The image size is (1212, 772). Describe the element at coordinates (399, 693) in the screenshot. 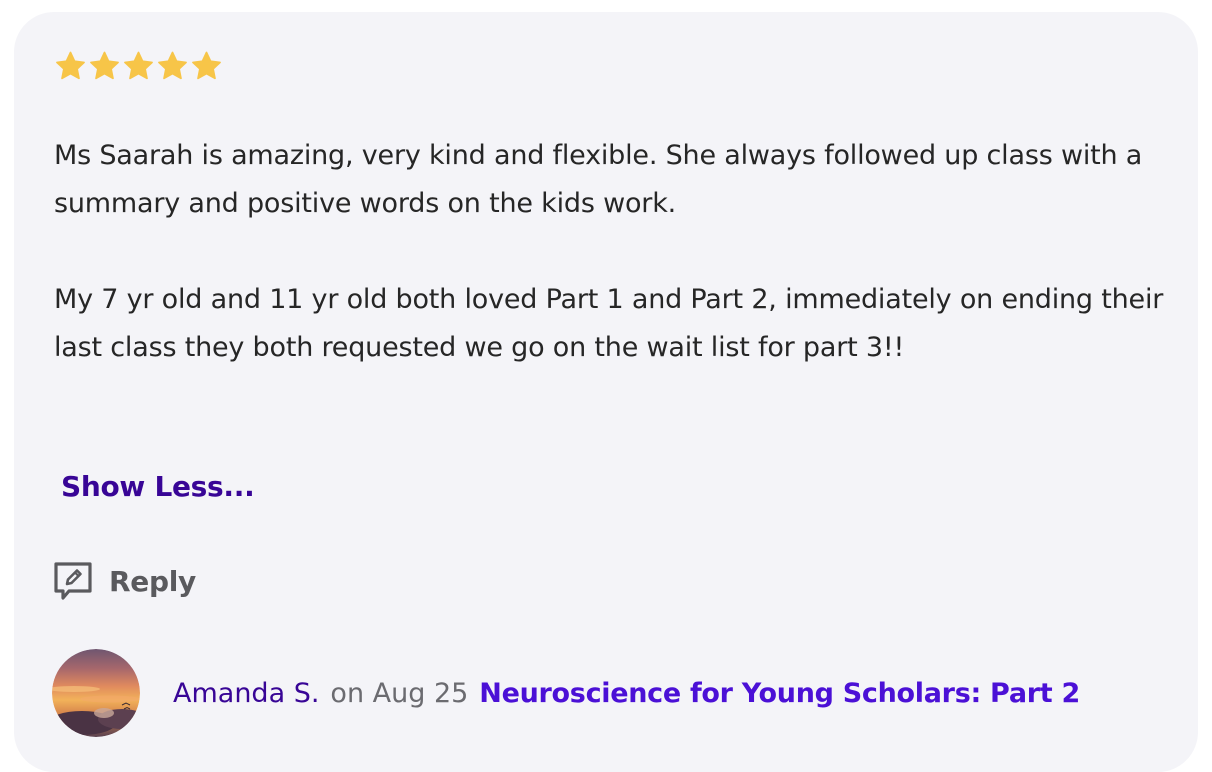

I see `review-date: on Aug 25` at that location.